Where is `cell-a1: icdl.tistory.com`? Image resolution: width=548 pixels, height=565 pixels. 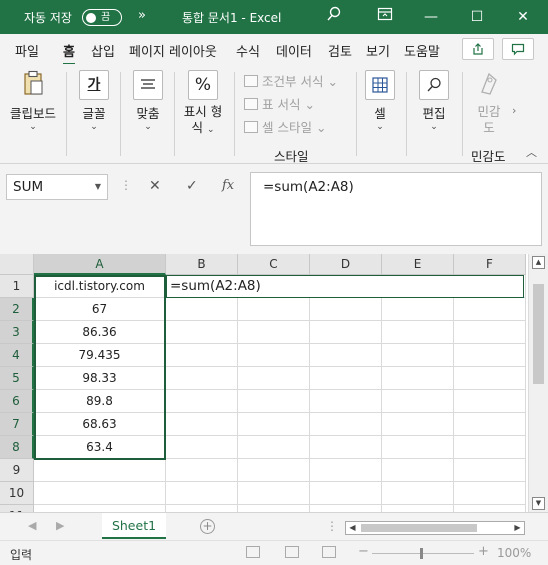 cell-a1: icdl.tistory.com is located at coordinates (100, 286).